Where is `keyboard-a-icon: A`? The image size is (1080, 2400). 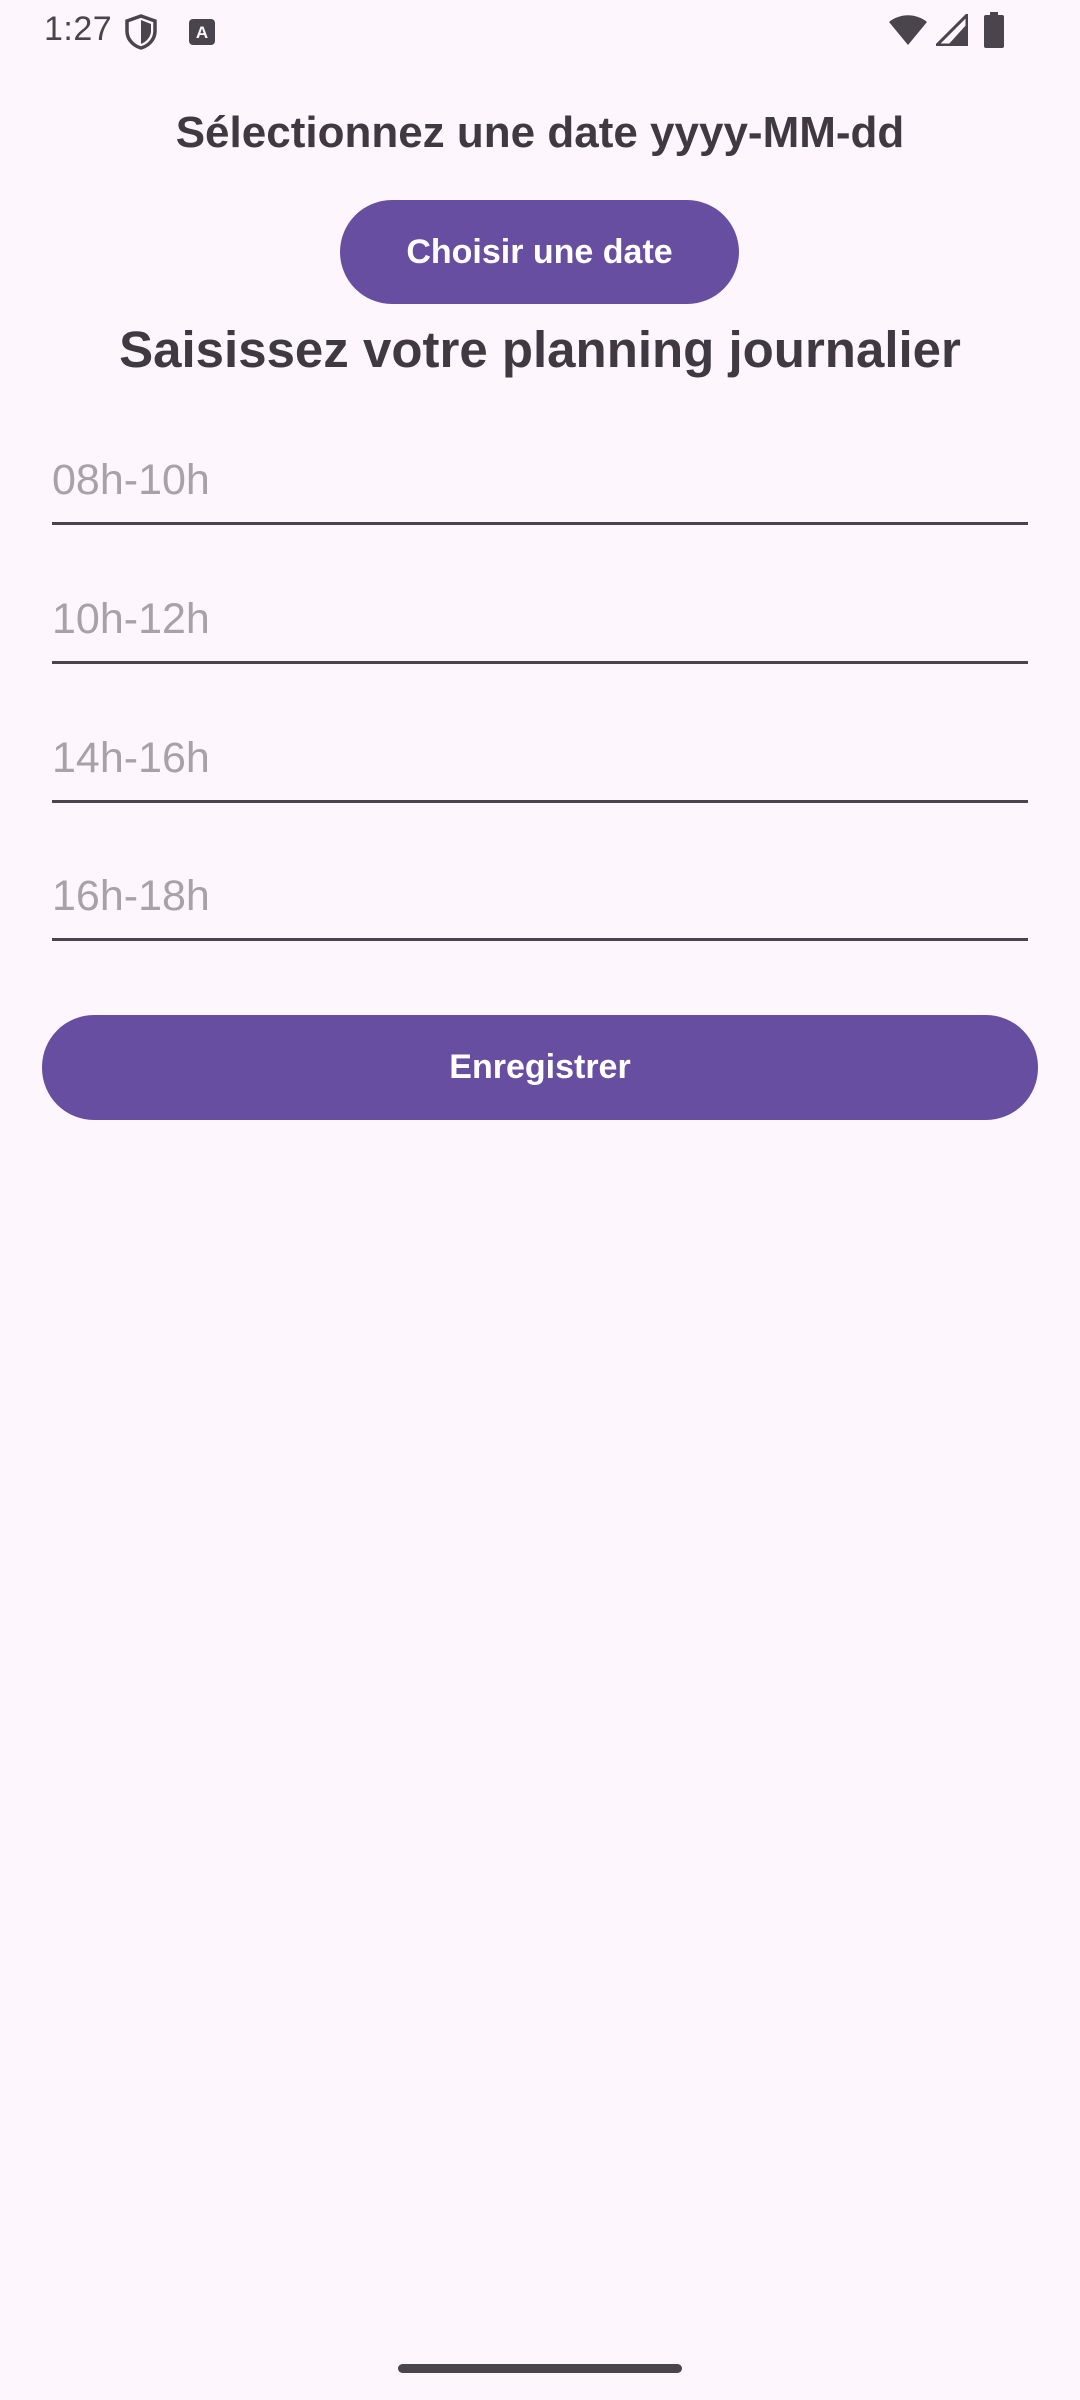 keyboard-a-icon: A is located at coordinates (202, 34).